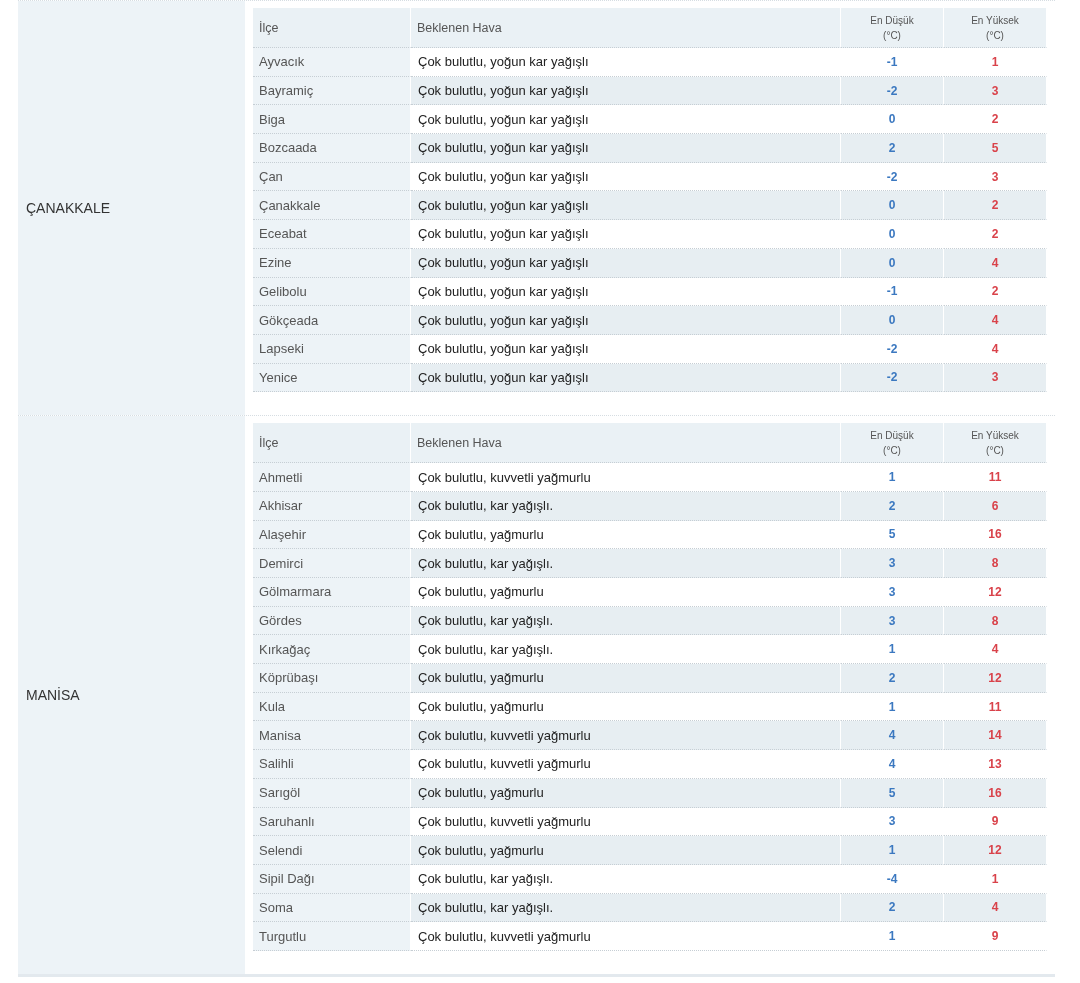  Describe the element at coordinates (131, 695) in the screenshot. I see `province-cell: MANİSA` at that location.